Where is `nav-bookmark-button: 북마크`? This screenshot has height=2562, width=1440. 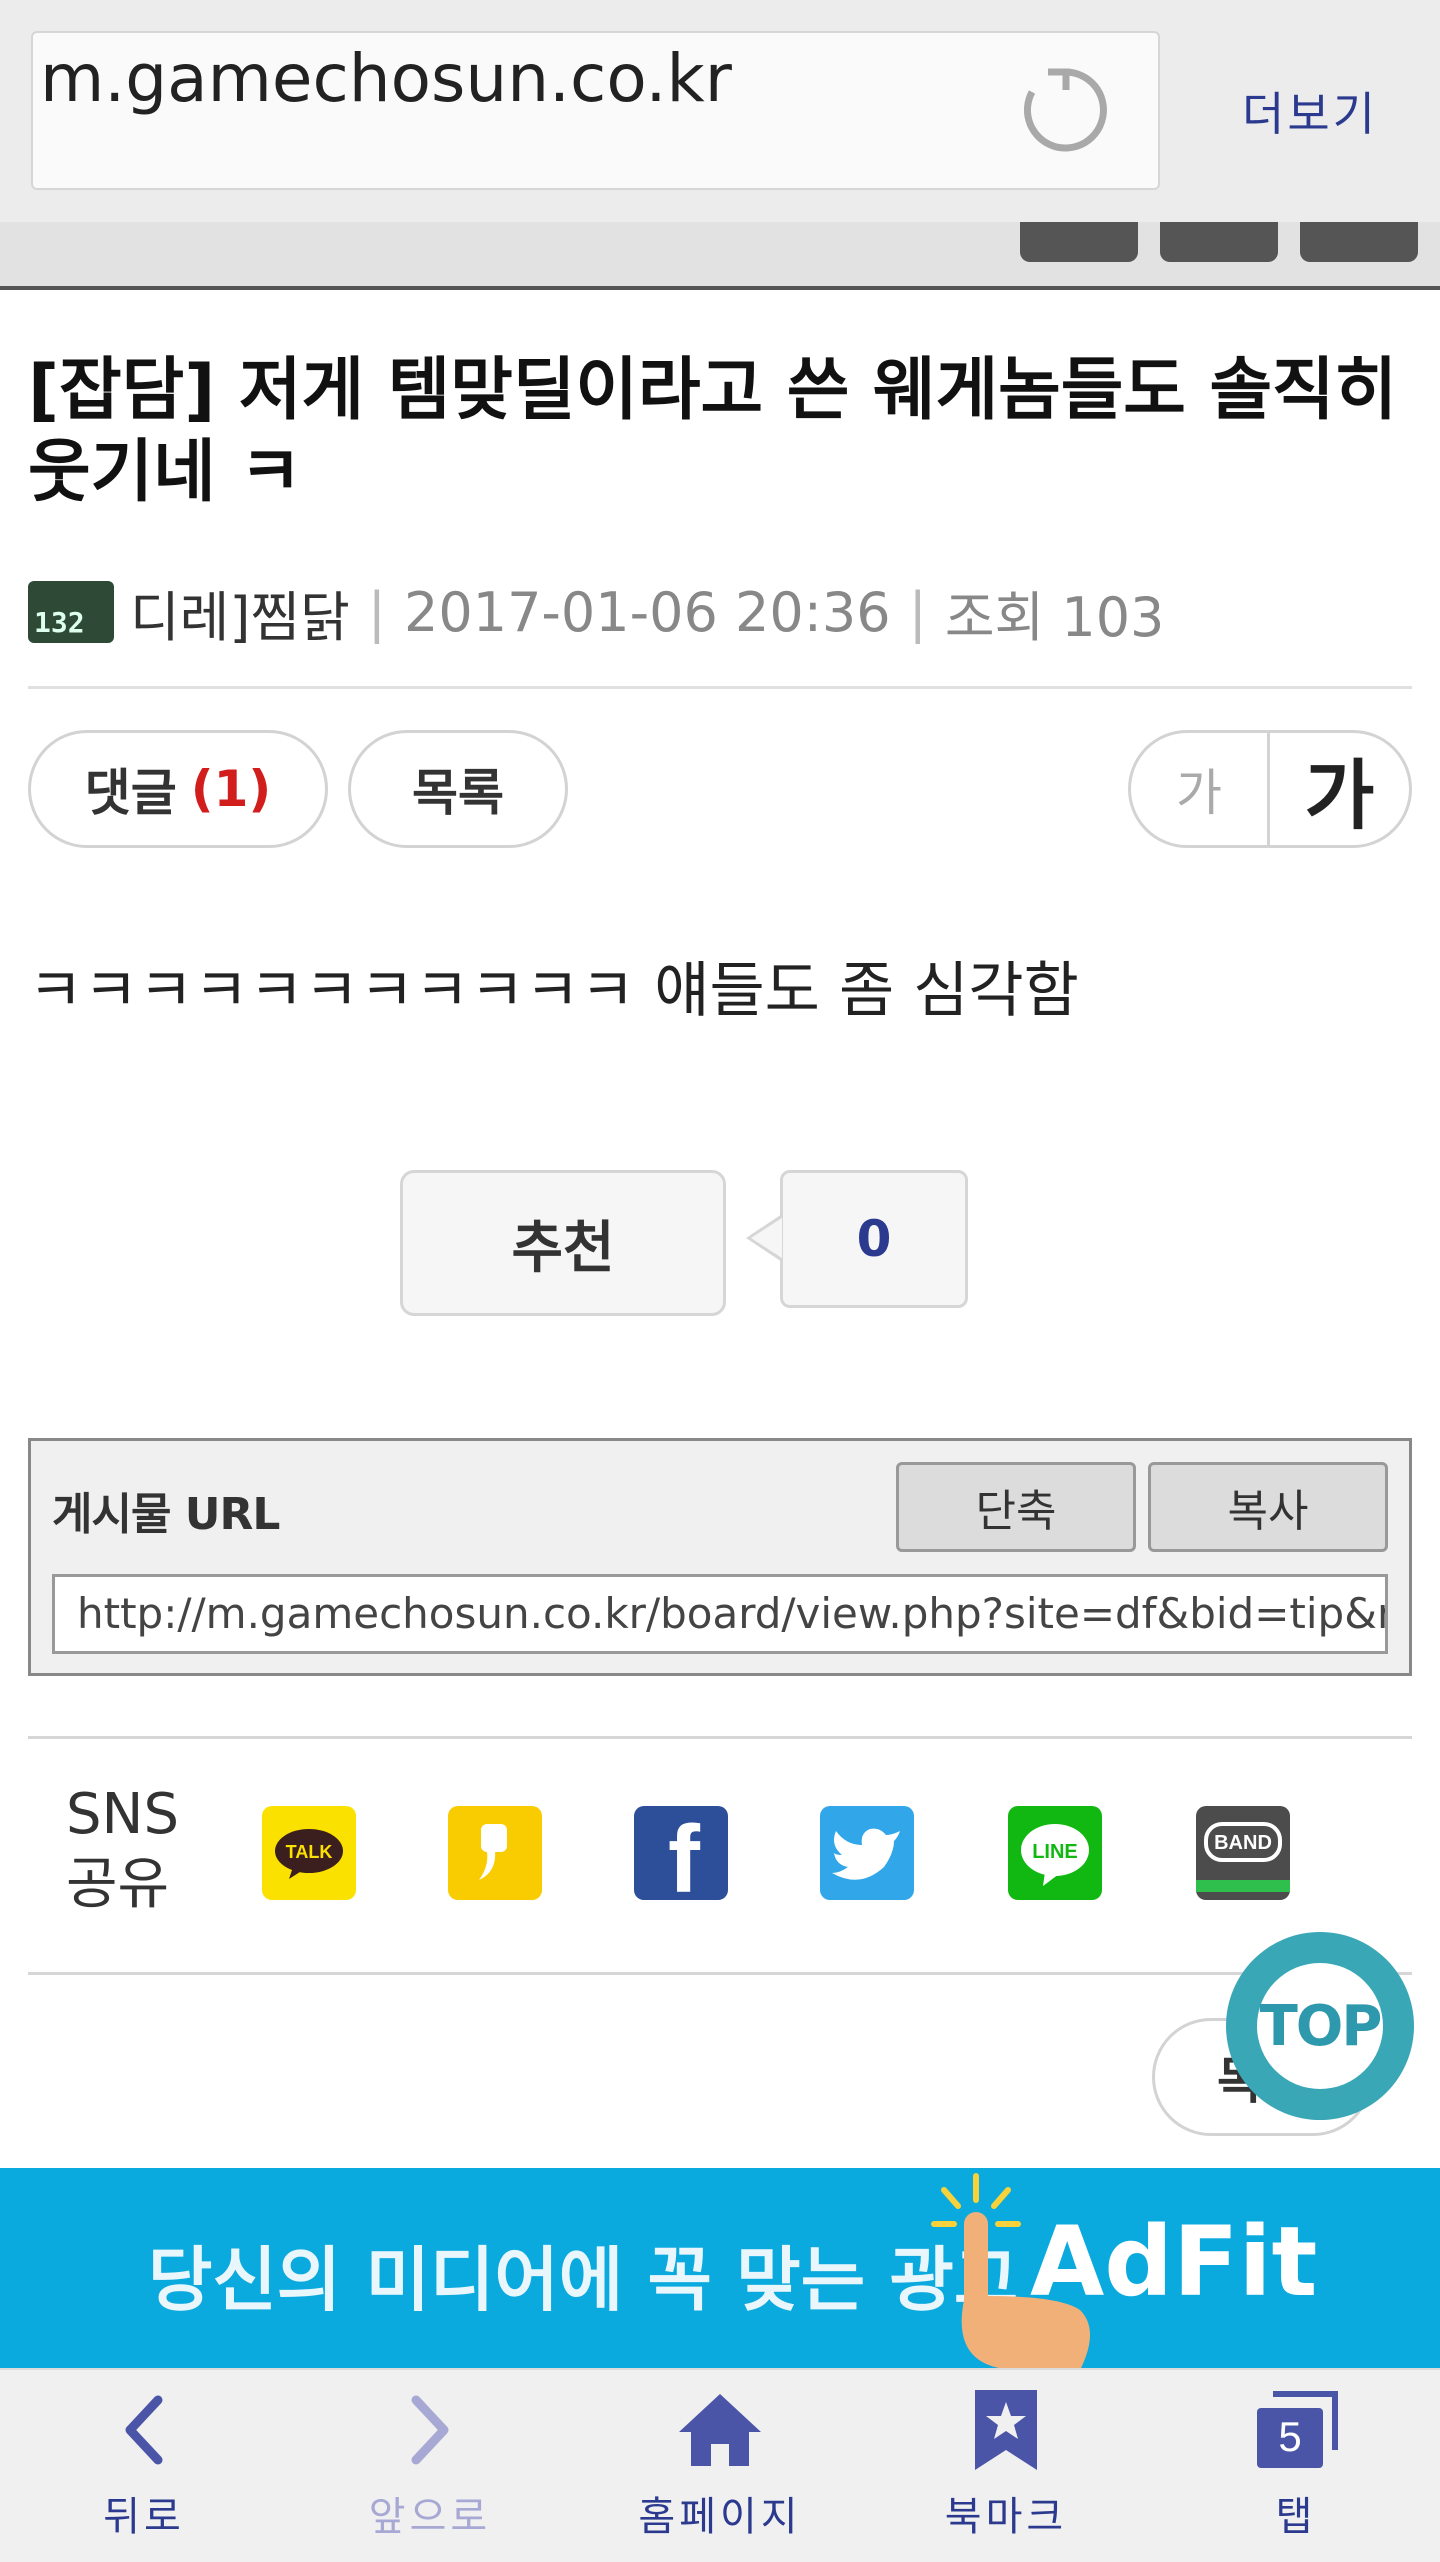
nav-bookmark-button: 북마크 is located at coordinates (1006, 2465).